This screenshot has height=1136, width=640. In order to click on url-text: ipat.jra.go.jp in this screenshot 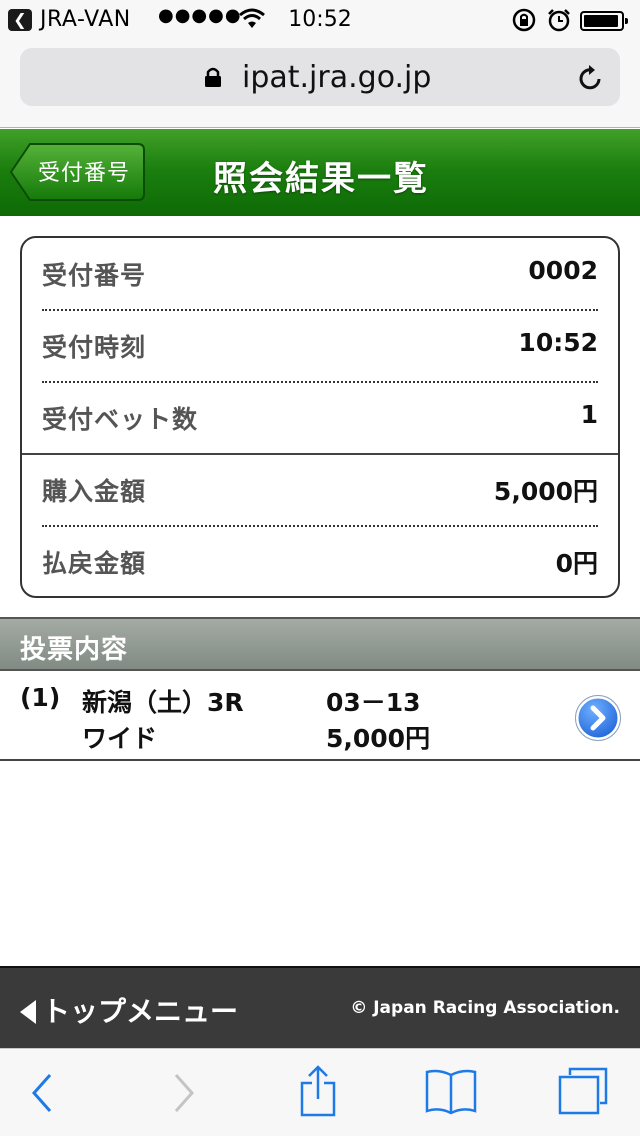, I will do `click(337, 77)`.